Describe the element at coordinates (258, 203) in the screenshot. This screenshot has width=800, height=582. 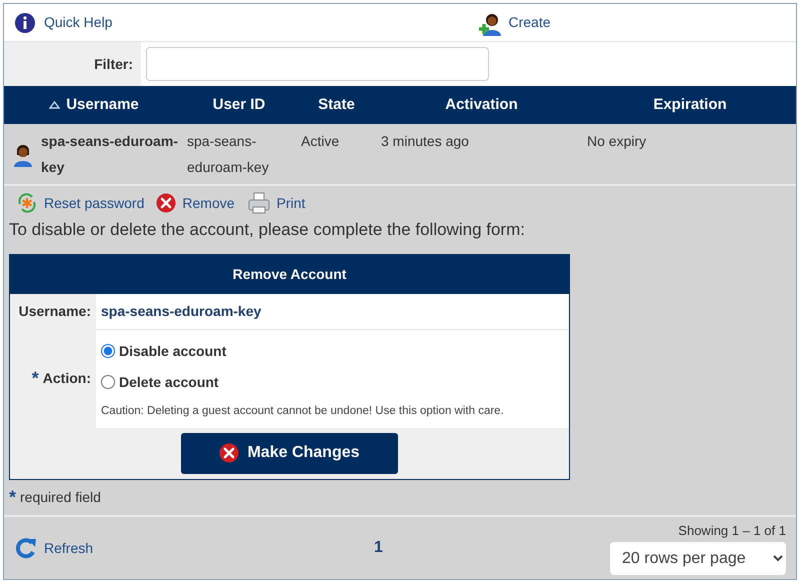
I see `printer-icon` at that location.